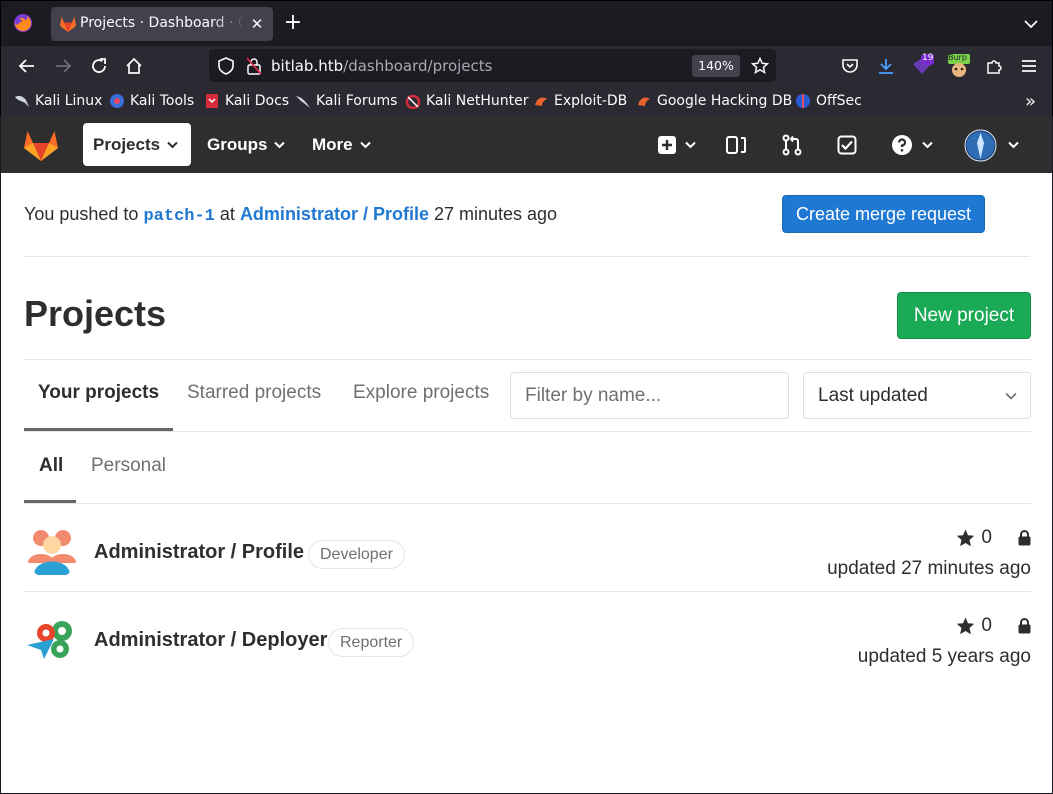 The width and height of the screenshot is (1053, 794). I want to click on sort-dropdown: Last updated, so click(917, 395).